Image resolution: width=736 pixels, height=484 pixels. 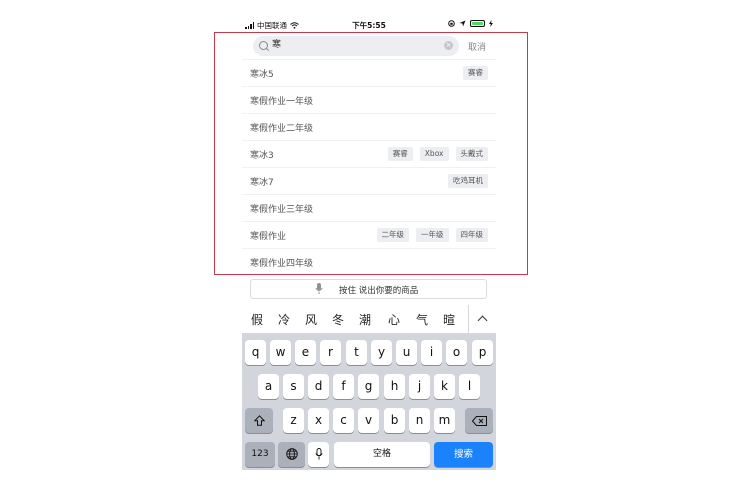 I want to click on candidate-word: 暄, so click(x=449, y=319).